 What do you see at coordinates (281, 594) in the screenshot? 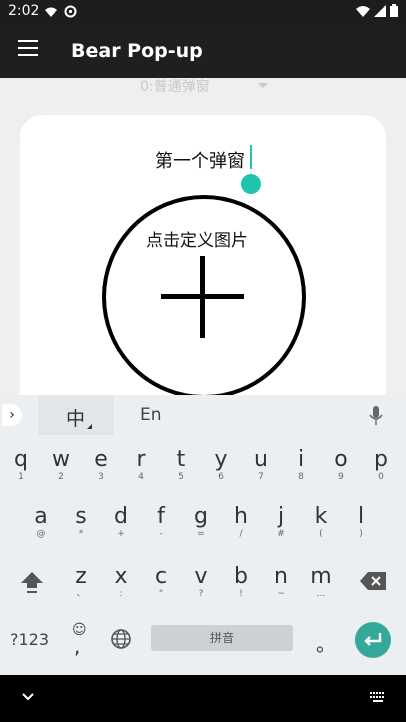
I see `key-hint: ~` at bounding box center [281, 594].